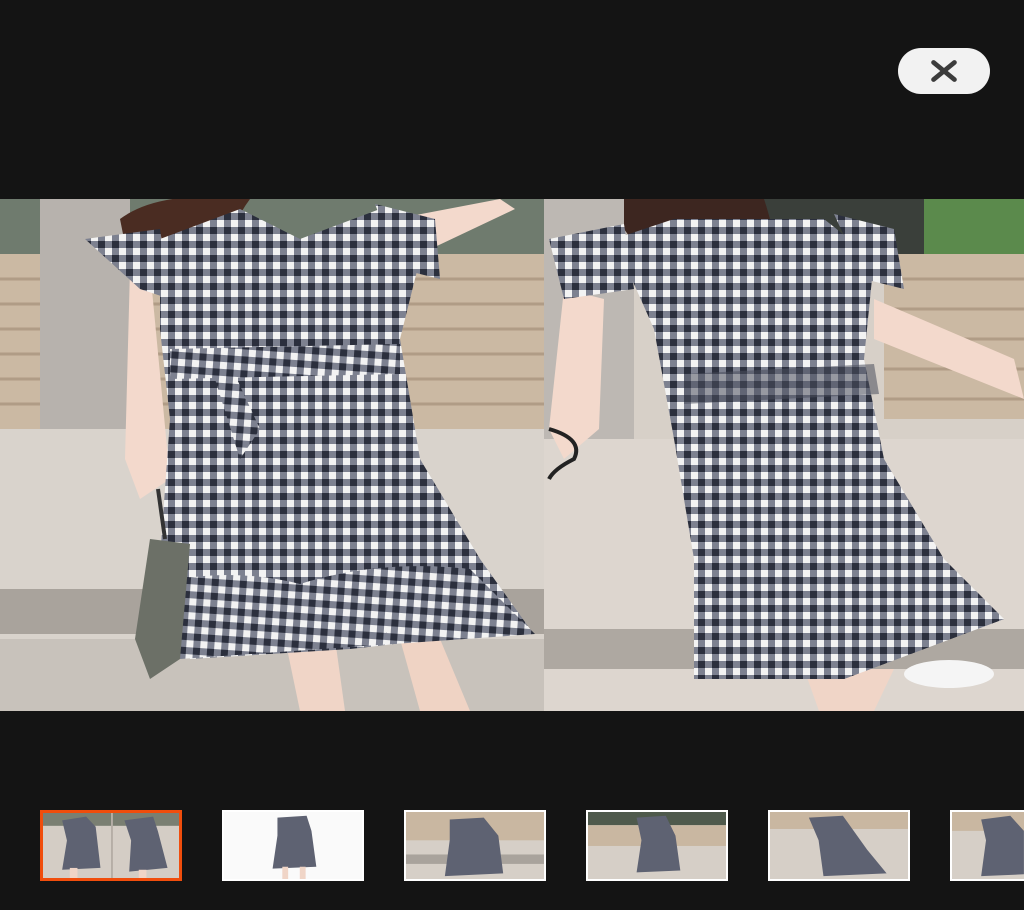 The height and width of the screenshot is (910, 1024). I want to click on thumbnail-strip, so click(512, 846).